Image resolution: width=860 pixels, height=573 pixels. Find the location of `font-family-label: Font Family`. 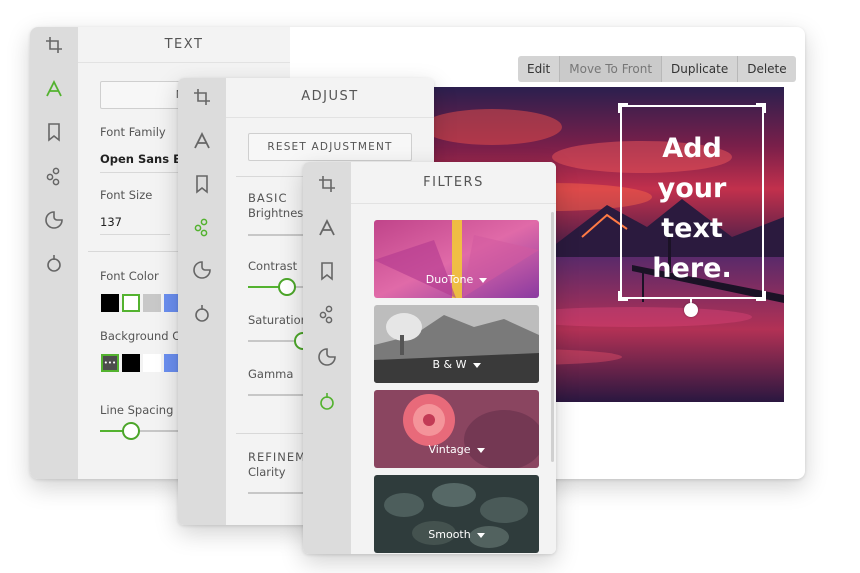

font-family-label: Font Family is located at coordinates (133, 132).